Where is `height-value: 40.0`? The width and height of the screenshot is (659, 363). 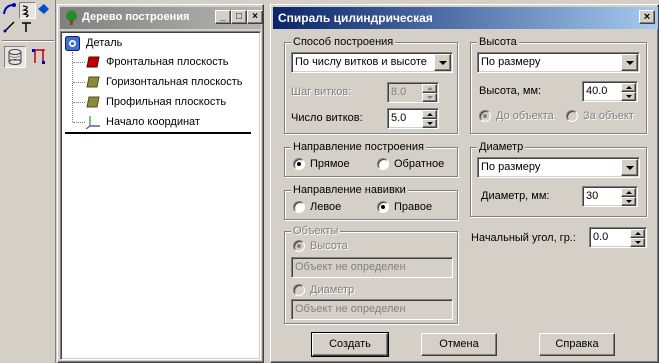 height-value: 40.0 is located at coordinates (597, 91).